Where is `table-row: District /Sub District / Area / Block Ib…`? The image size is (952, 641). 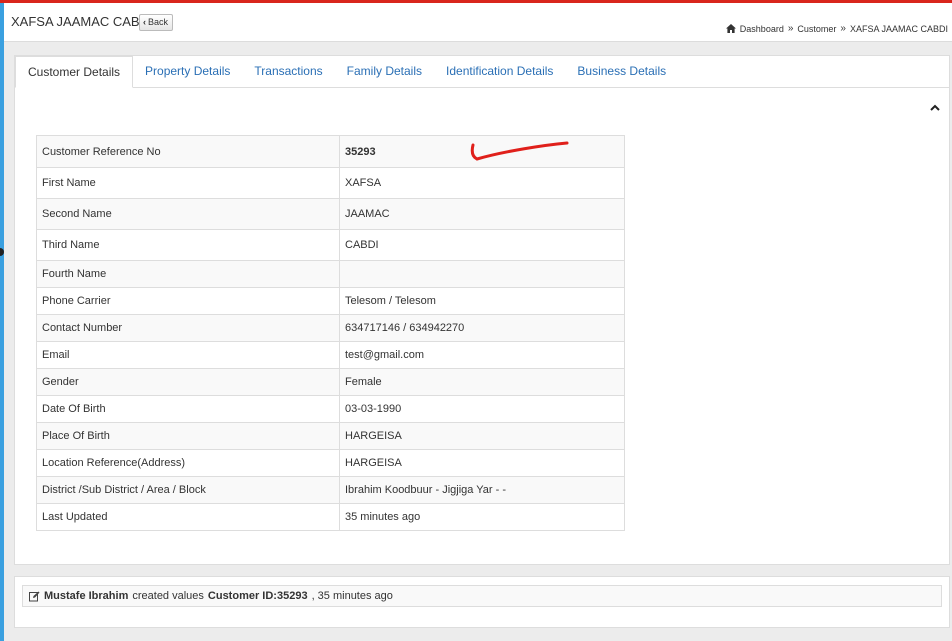 table-row: District /Sub District / Area / Block Ib… is located at coordinates (330, 490).